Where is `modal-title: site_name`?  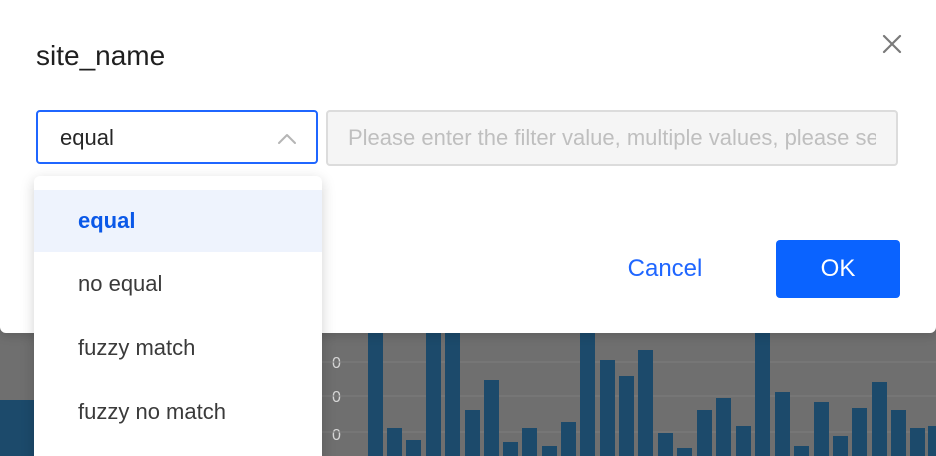 modal-title: site_name is located at coordinates (101, 55).